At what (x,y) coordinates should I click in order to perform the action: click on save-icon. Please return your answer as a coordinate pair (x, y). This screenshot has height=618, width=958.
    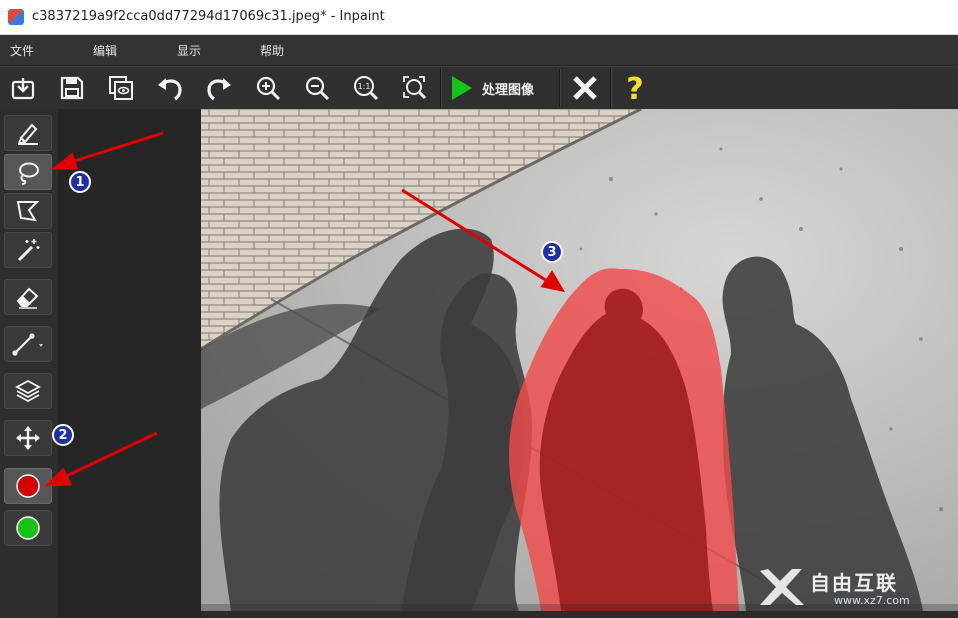
    Looking at the image, I should click on (72, 88).